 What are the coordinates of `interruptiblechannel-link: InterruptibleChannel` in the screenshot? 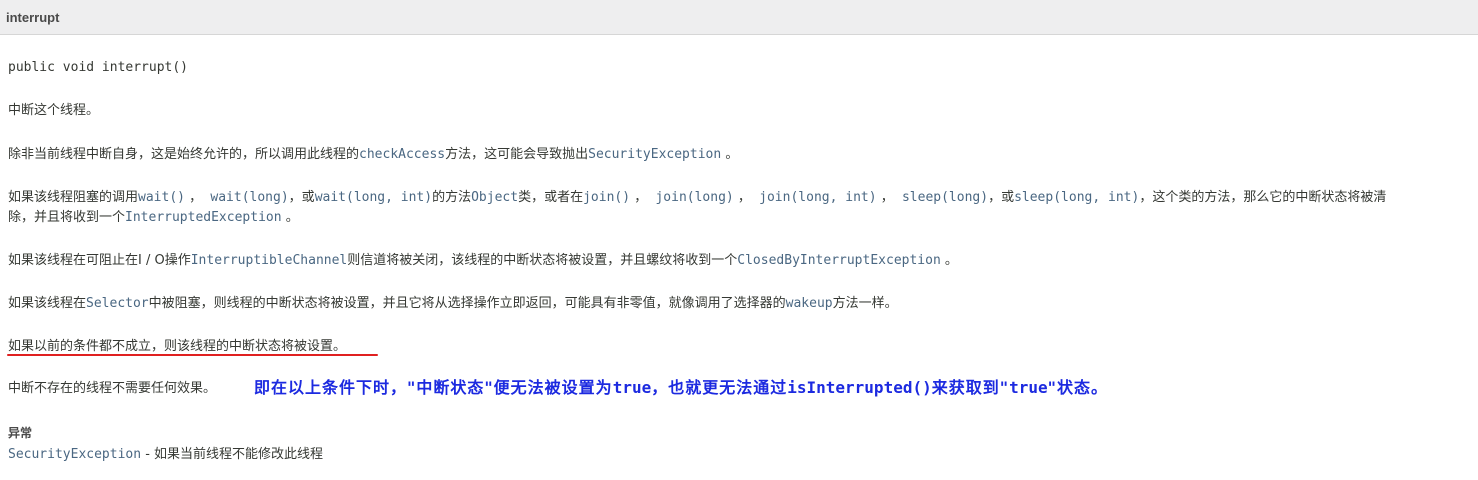 It's located at (269, 260).